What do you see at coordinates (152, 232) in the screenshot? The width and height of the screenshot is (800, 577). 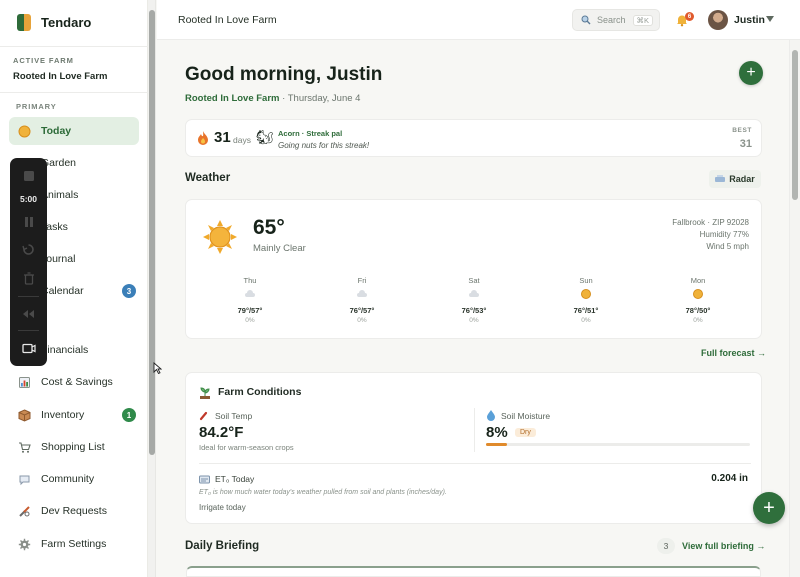 I see `sidebar-scrollbar-thumb` at bounding box center [152, 232].